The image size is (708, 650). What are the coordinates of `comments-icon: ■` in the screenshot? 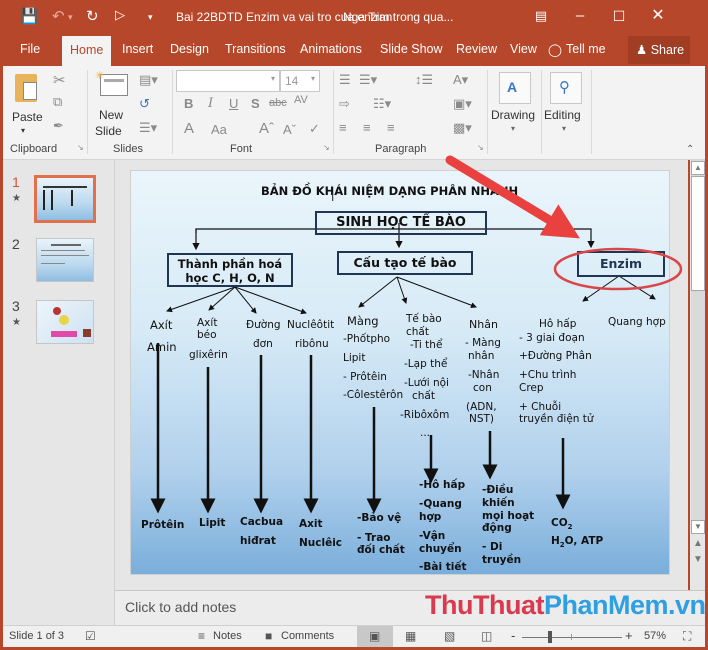 It's located at (268, 636).